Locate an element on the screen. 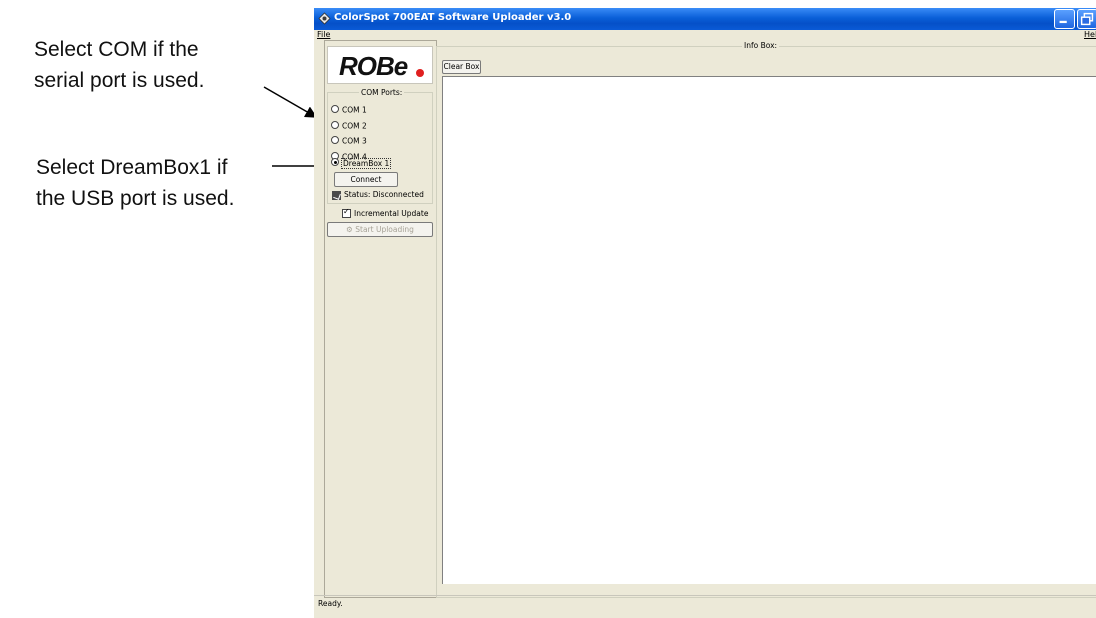 Image resolution: width=1096 pixels, height=618 pixels. restore-button is located at coordinates (1086, 19).